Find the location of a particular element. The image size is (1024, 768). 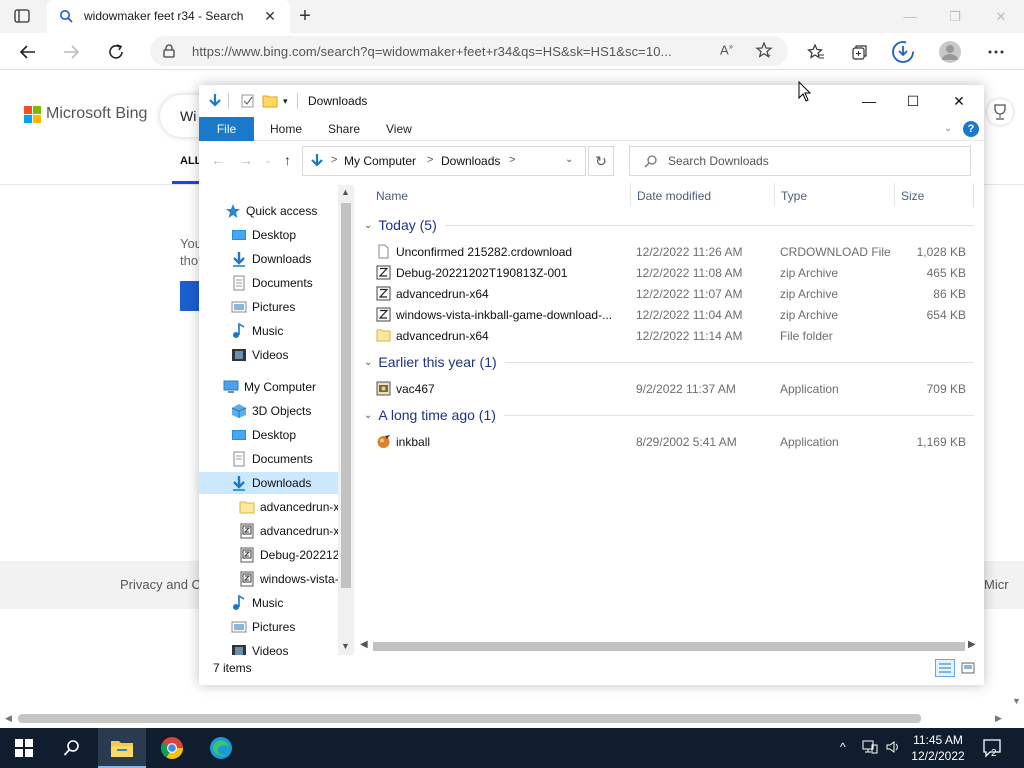

nav-dl-sub-zip: windows-vista- is located at coordinates (289, 579).